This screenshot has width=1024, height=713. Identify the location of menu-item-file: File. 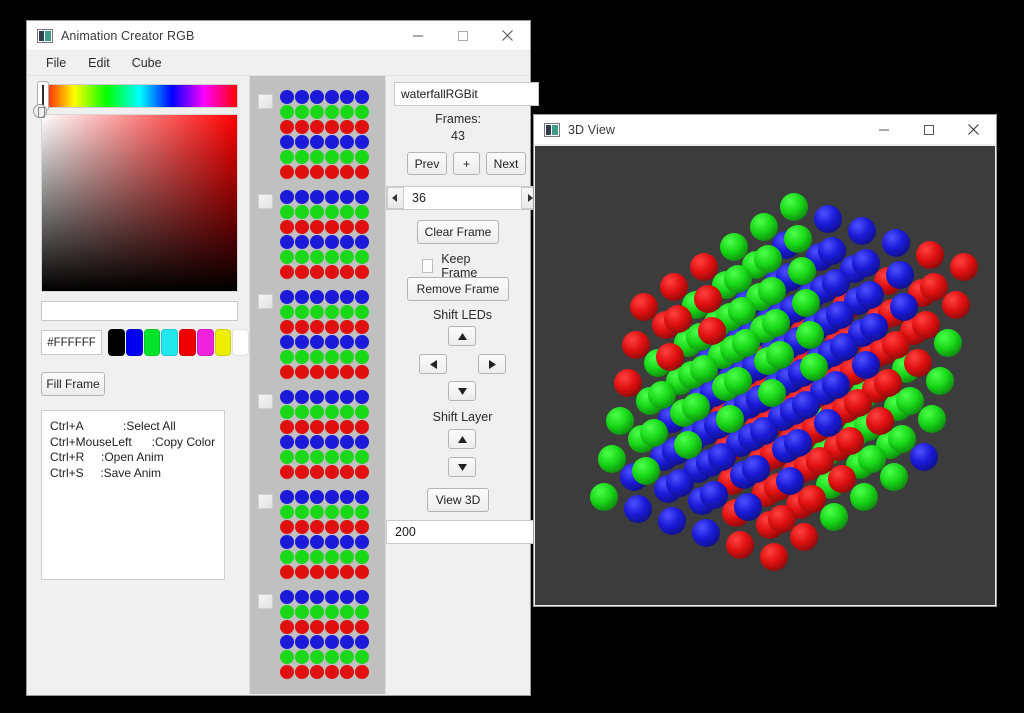
(56, 63).